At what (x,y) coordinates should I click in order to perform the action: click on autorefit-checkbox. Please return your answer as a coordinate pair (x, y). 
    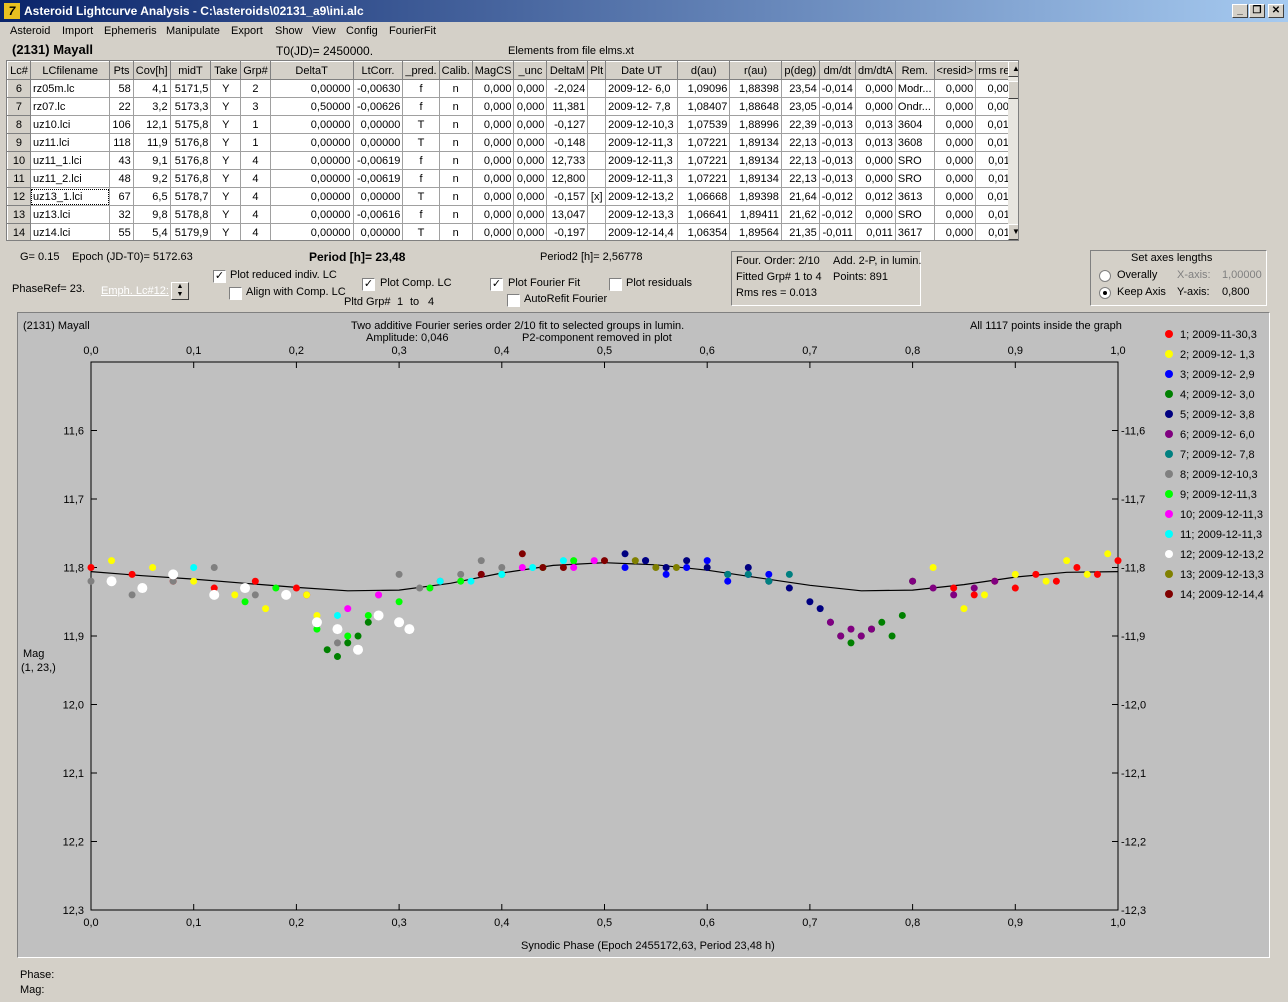
    Looking at the image, I should click on (513, 300).